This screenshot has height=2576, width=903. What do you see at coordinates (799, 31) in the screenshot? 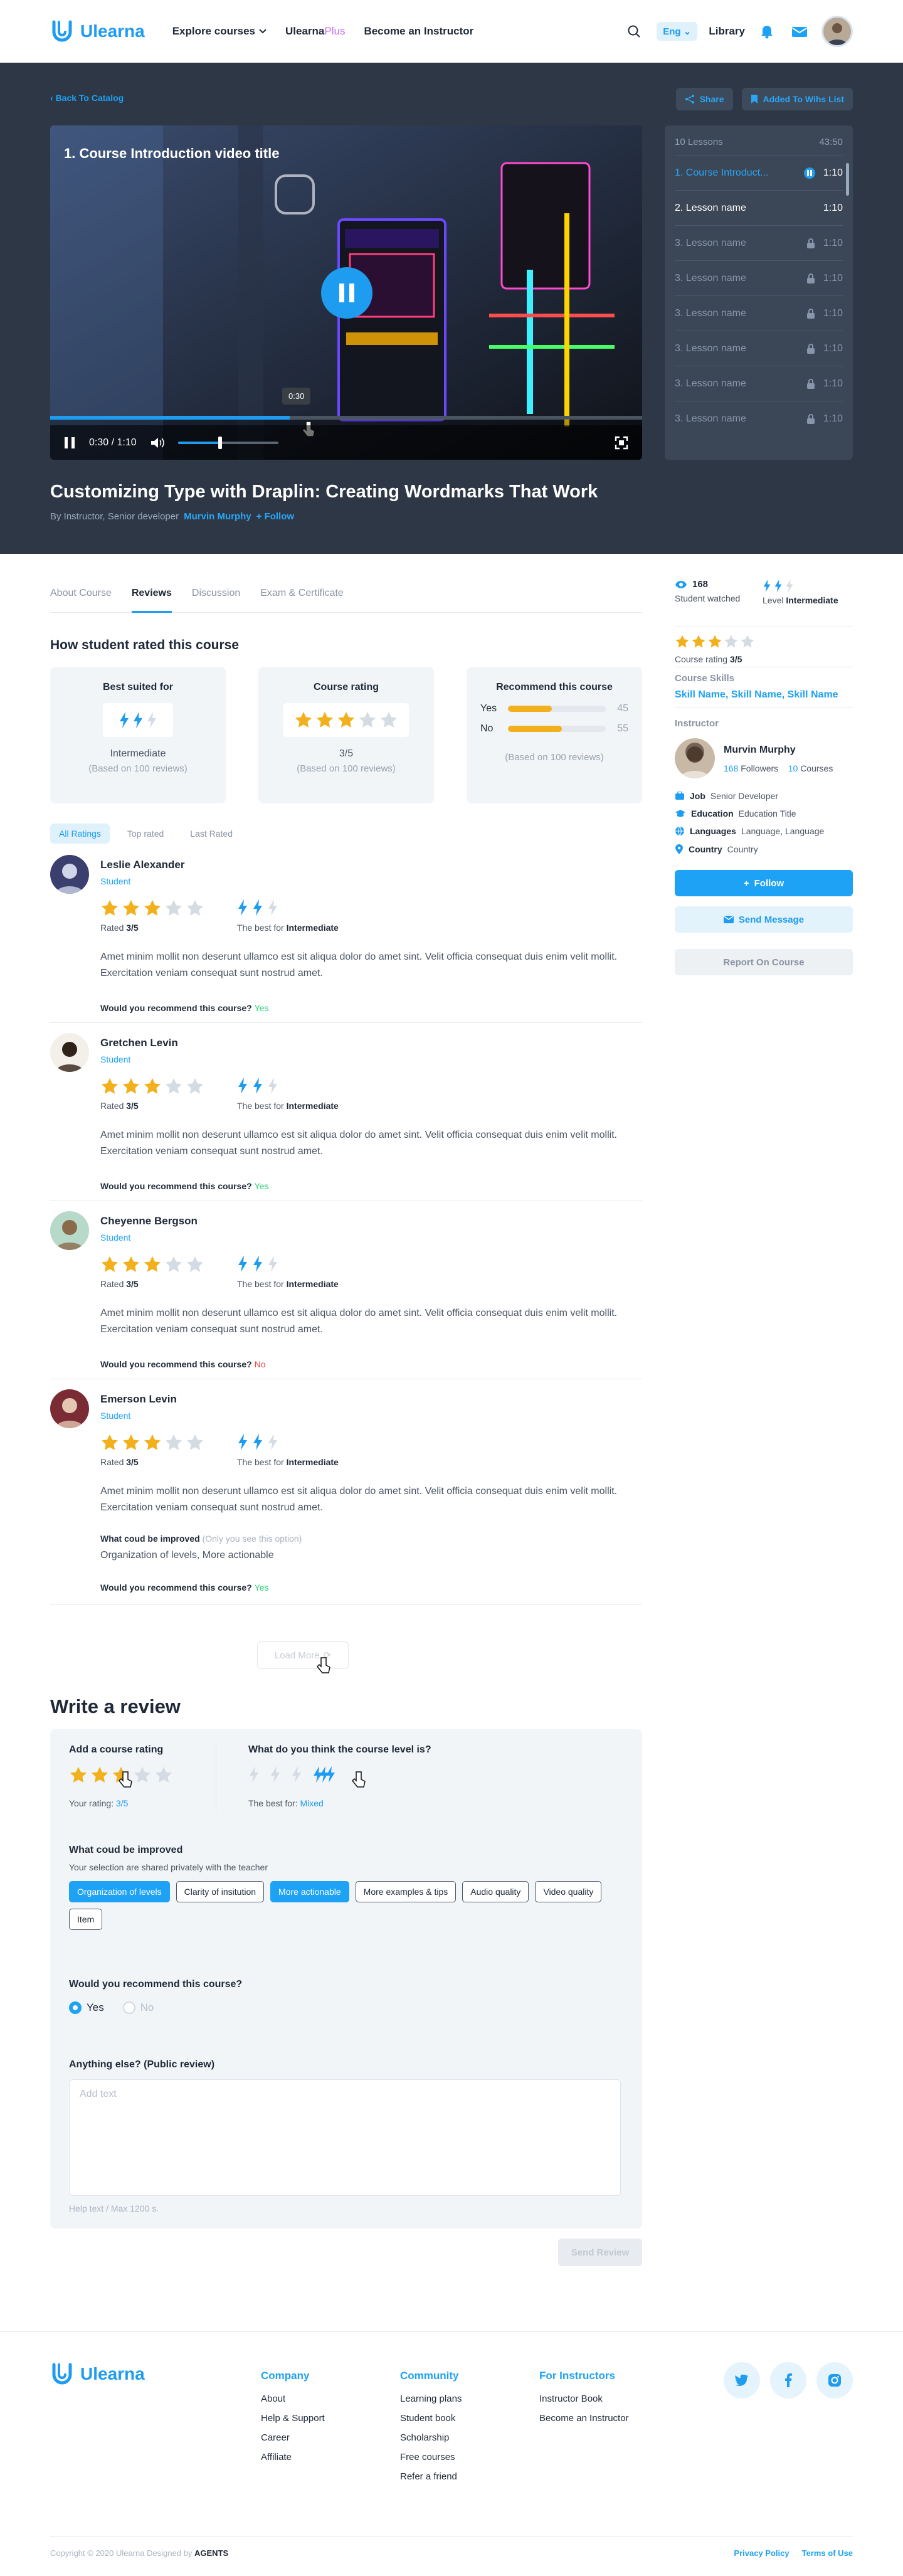
I see `messages-icon` at bounding box center [799, 31].